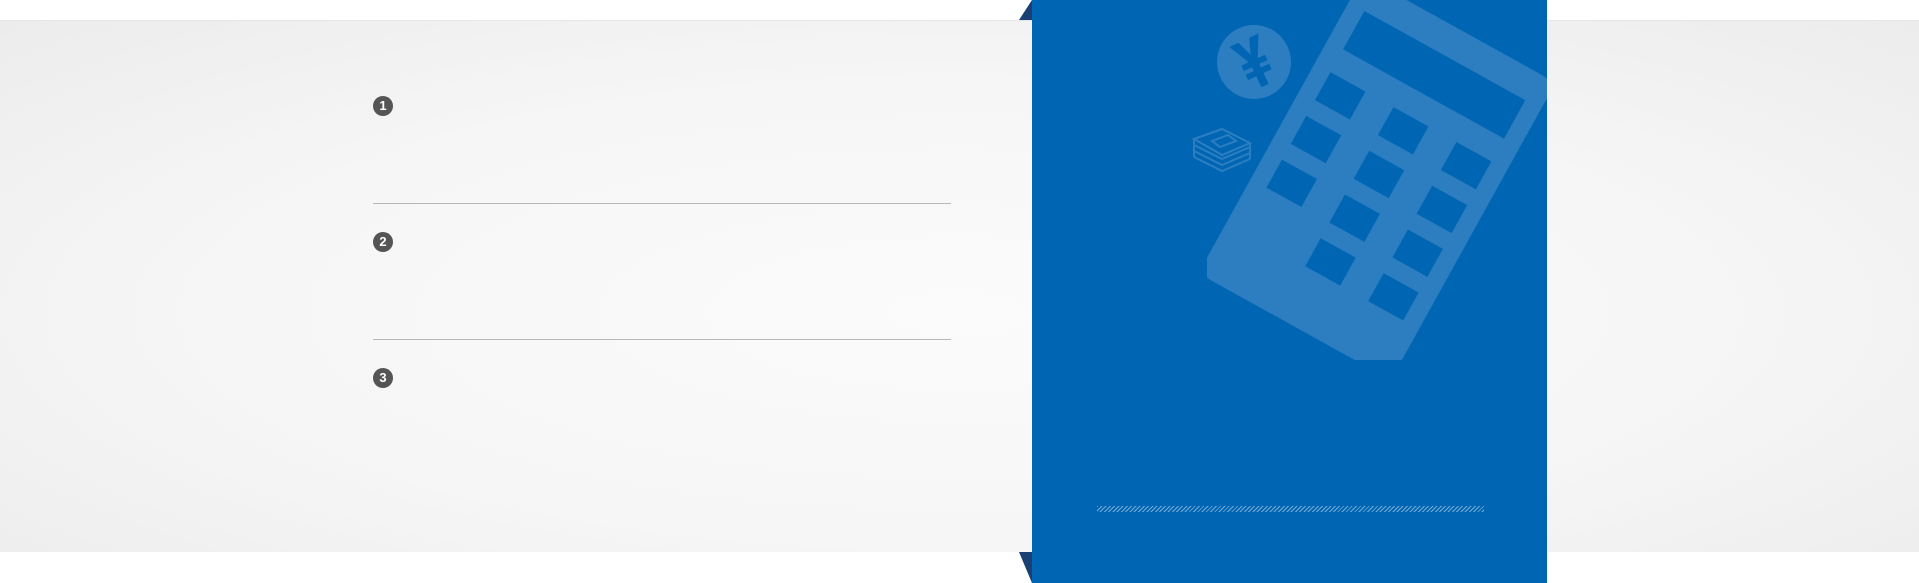  I want to click on hatched-rule, so click(1290, 509).